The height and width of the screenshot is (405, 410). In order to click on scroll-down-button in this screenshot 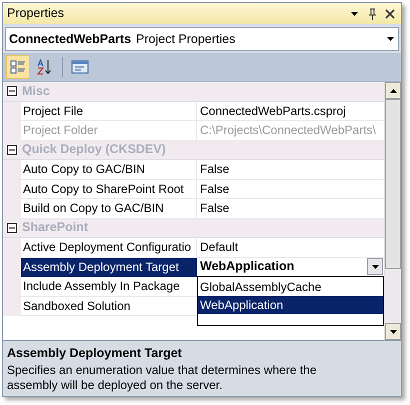, I will do `click(393, 331)`.